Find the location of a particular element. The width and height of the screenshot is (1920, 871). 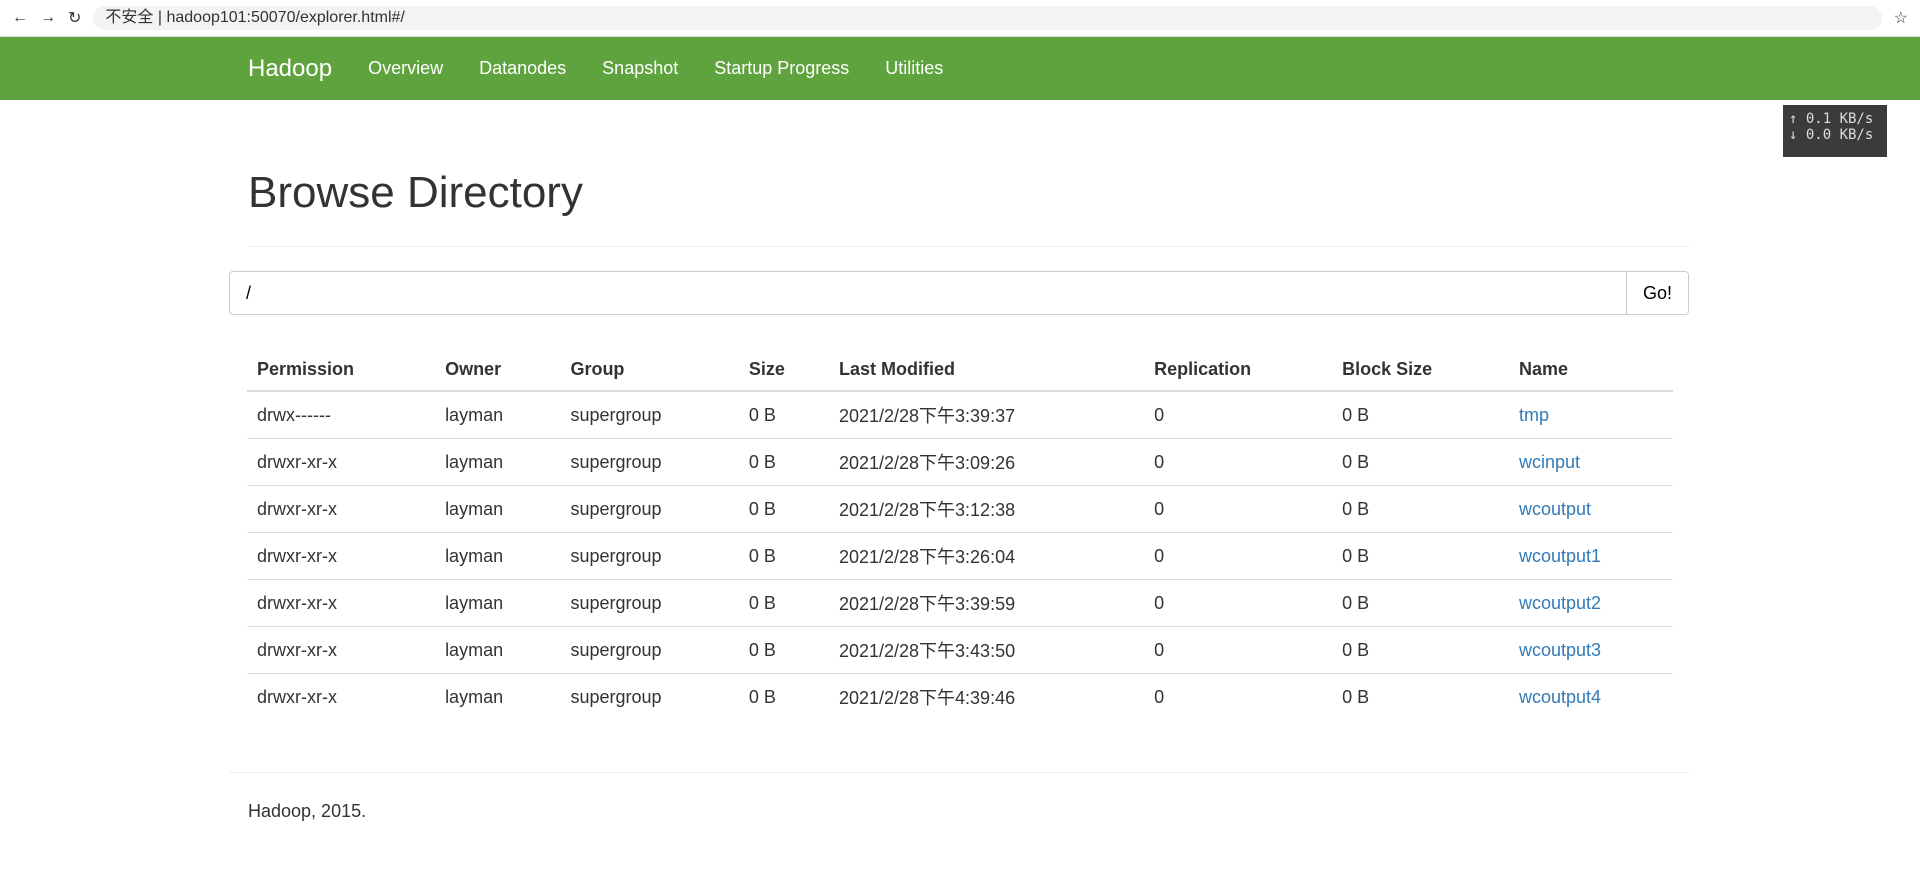

path-search: Go! is located at coordinates (959, 293).